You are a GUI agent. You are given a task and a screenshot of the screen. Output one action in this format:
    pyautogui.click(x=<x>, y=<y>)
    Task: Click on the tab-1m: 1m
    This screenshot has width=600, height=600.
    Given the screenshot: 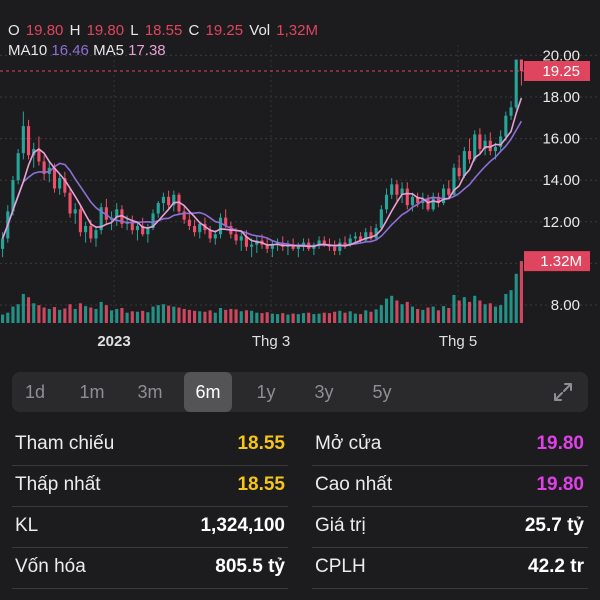 What is the action you would take?
    pyautogui.click(x=92, y=392)
    